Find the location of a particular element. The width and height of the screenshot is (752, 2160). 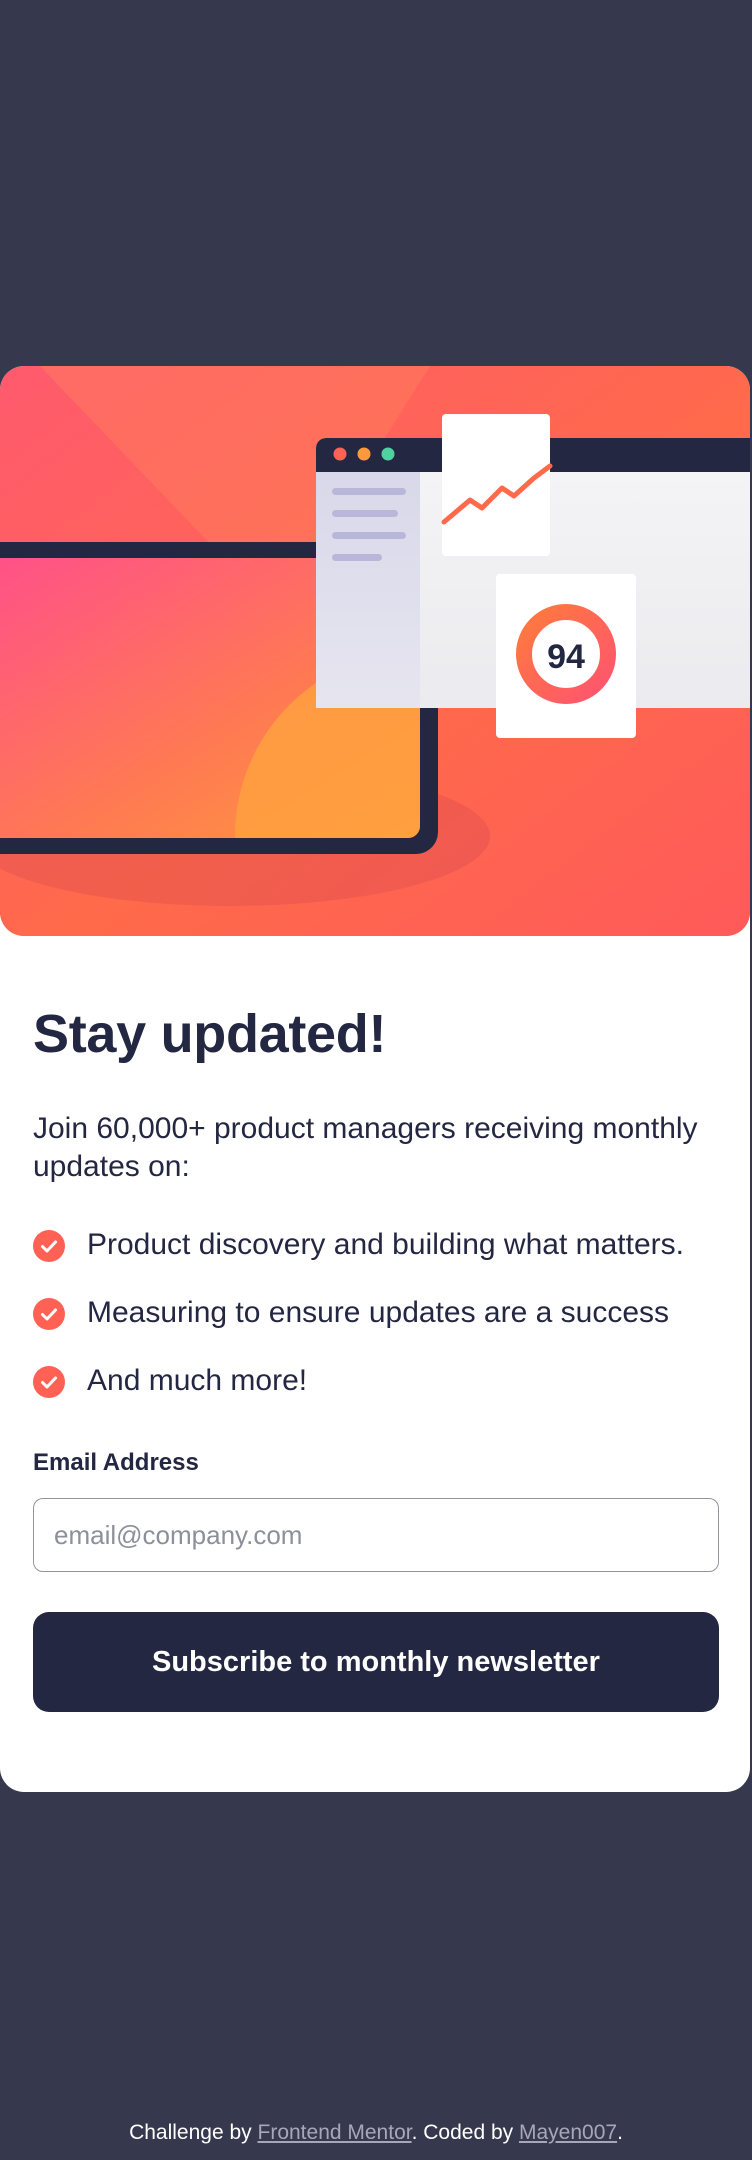

attribution-middle: . Coded by is located at coordinates (465, 2132).